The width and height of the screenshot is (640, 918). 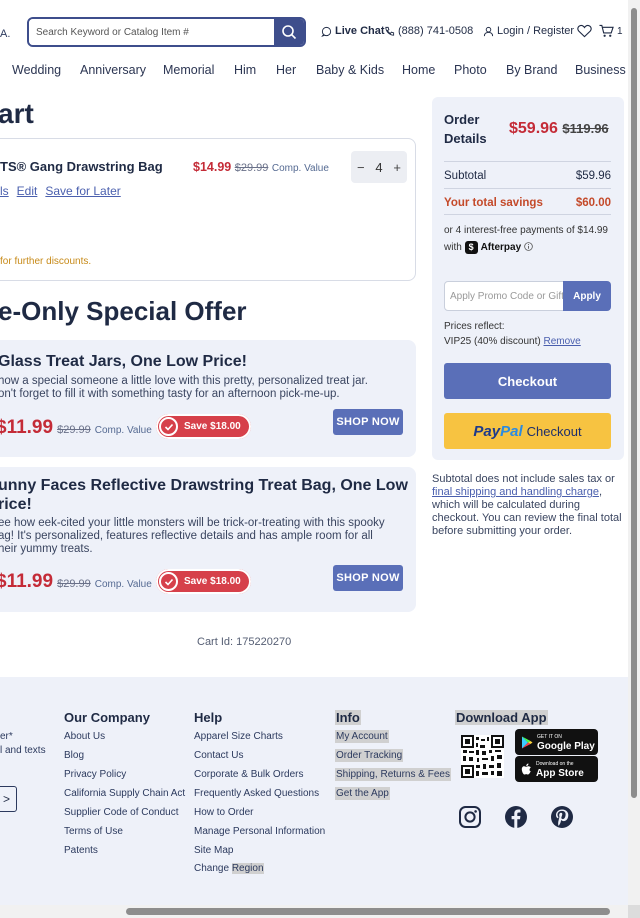 I want to click on wishlist-button, so click(x=584, y=31).